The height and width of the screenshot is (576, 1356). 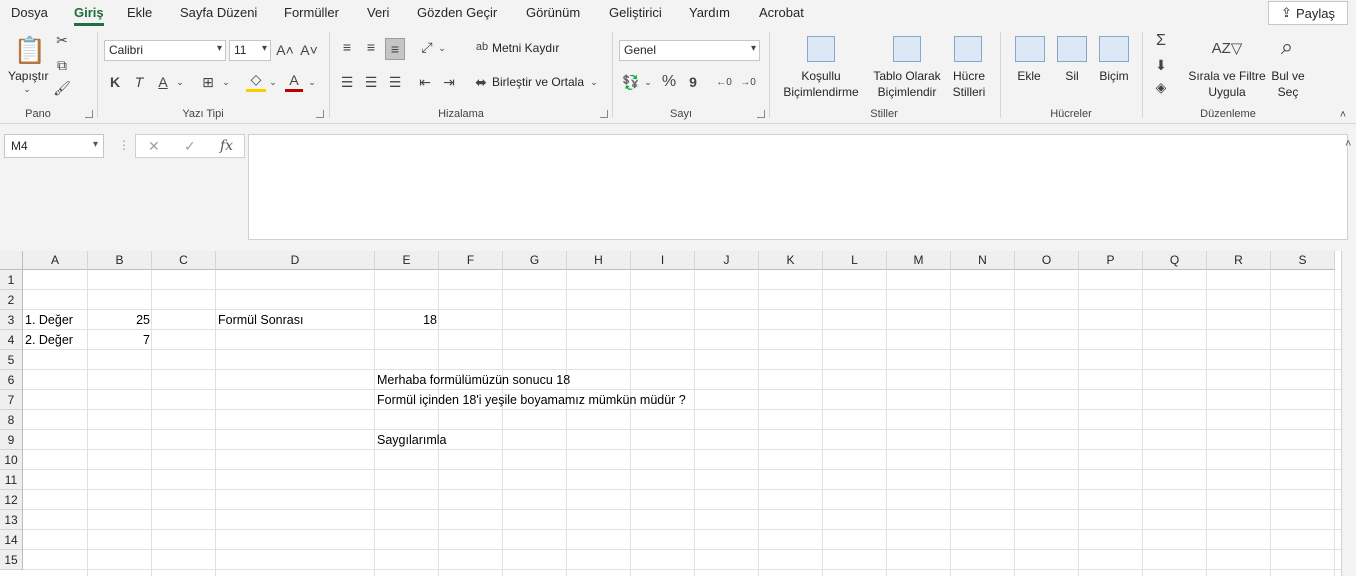 I want to click on merge-icon: ⬌, so click(x=481, y=82).